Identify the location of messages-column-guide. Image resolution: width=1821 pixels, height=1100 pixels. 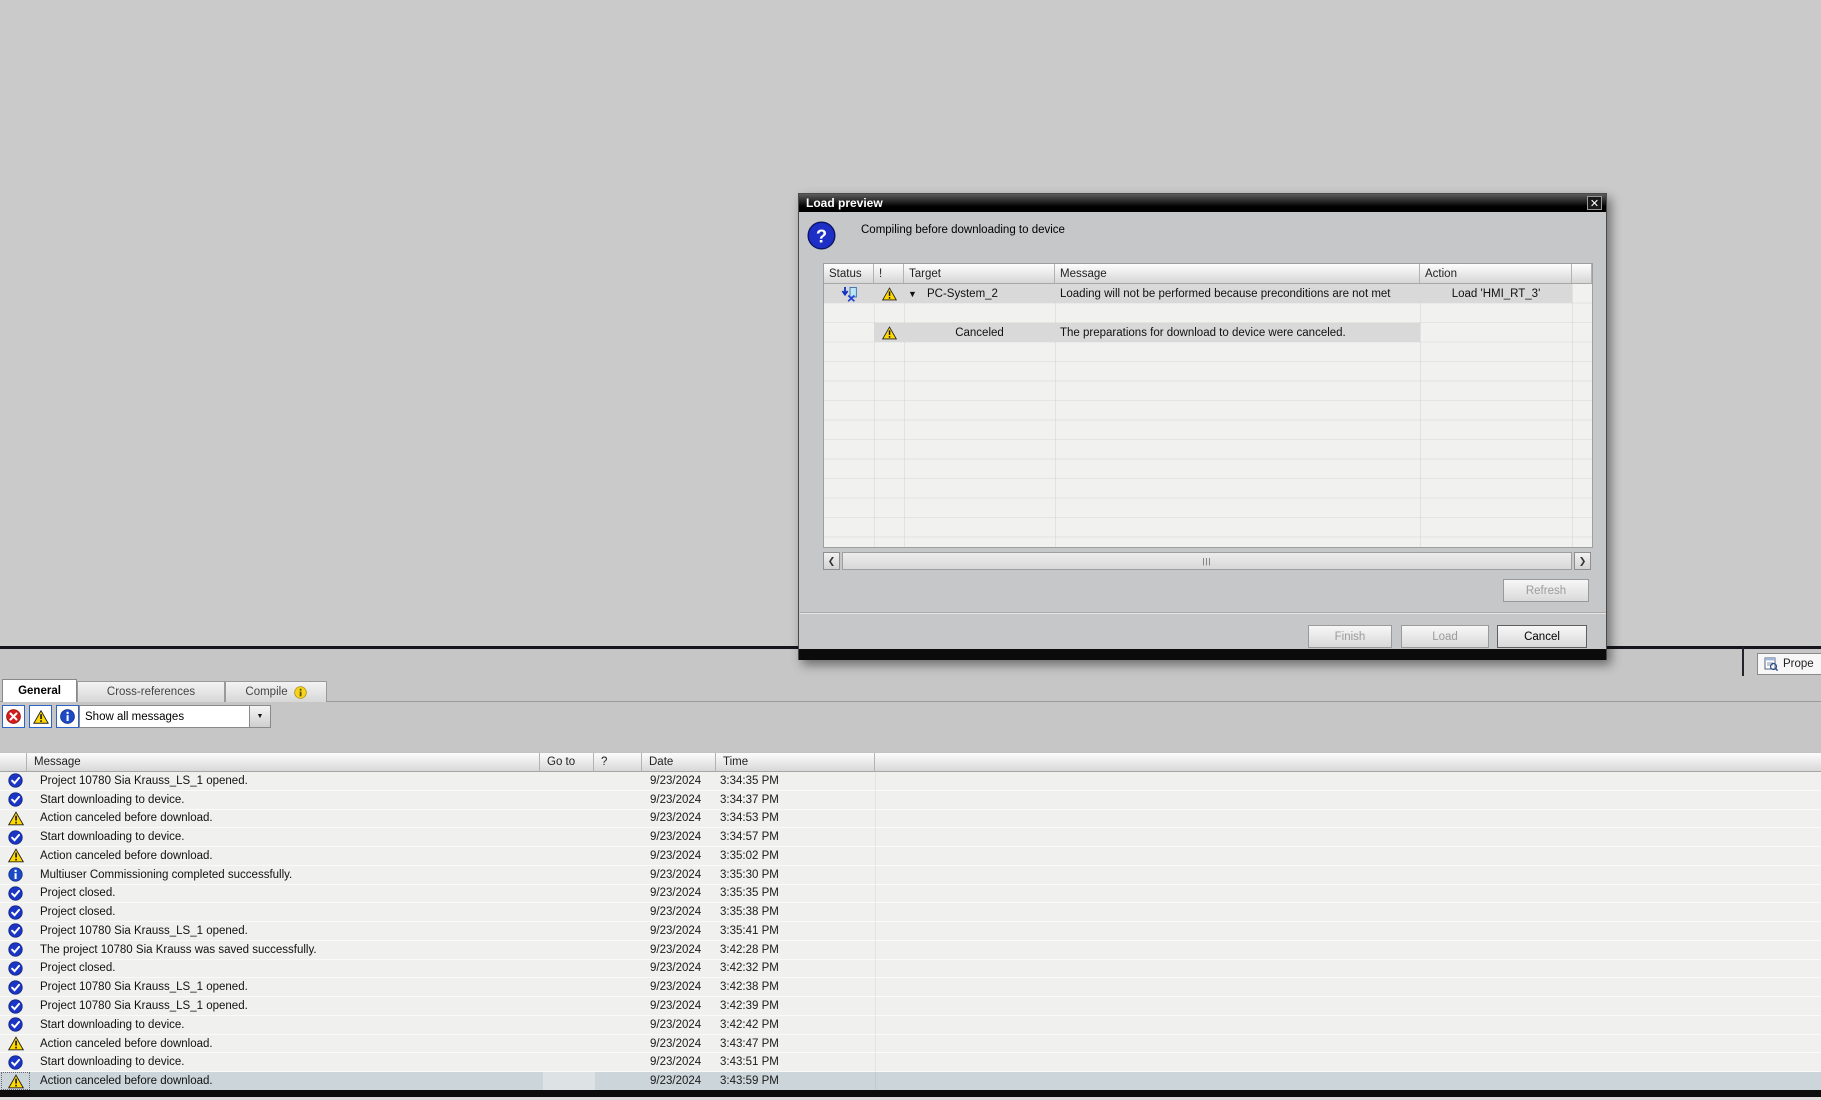
(875, 931).